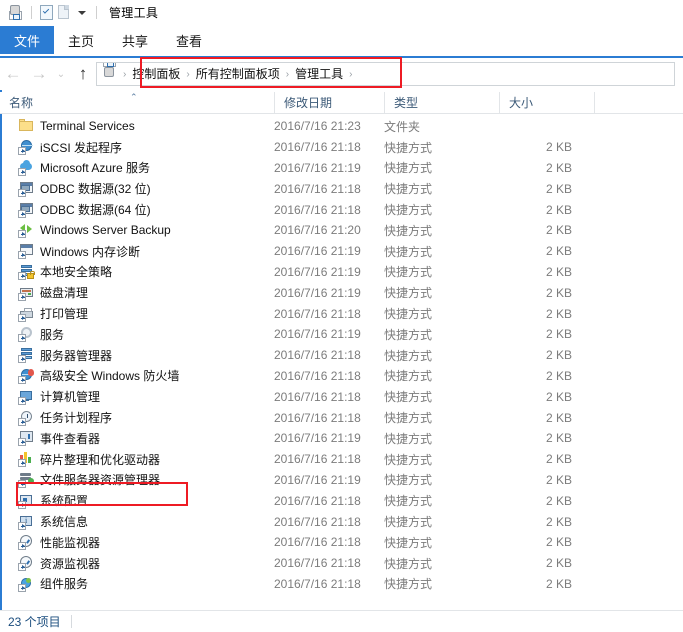  I want to click on table-row: 服务器管理器 2016/7/16 21:18 快捷方式 2 KB, so click(341, 355).